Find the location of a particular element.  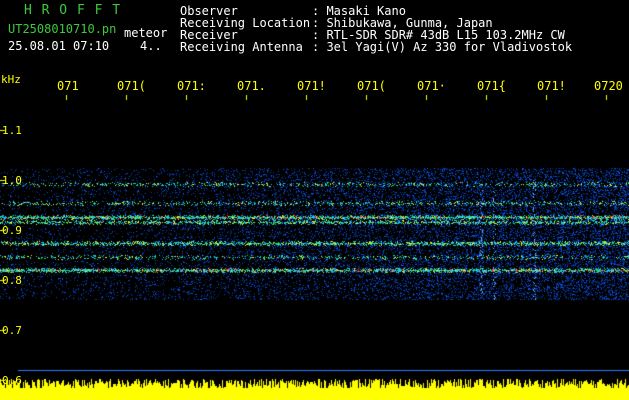

freq-tick-label: 0.7 is located at coordinates (12, 330).